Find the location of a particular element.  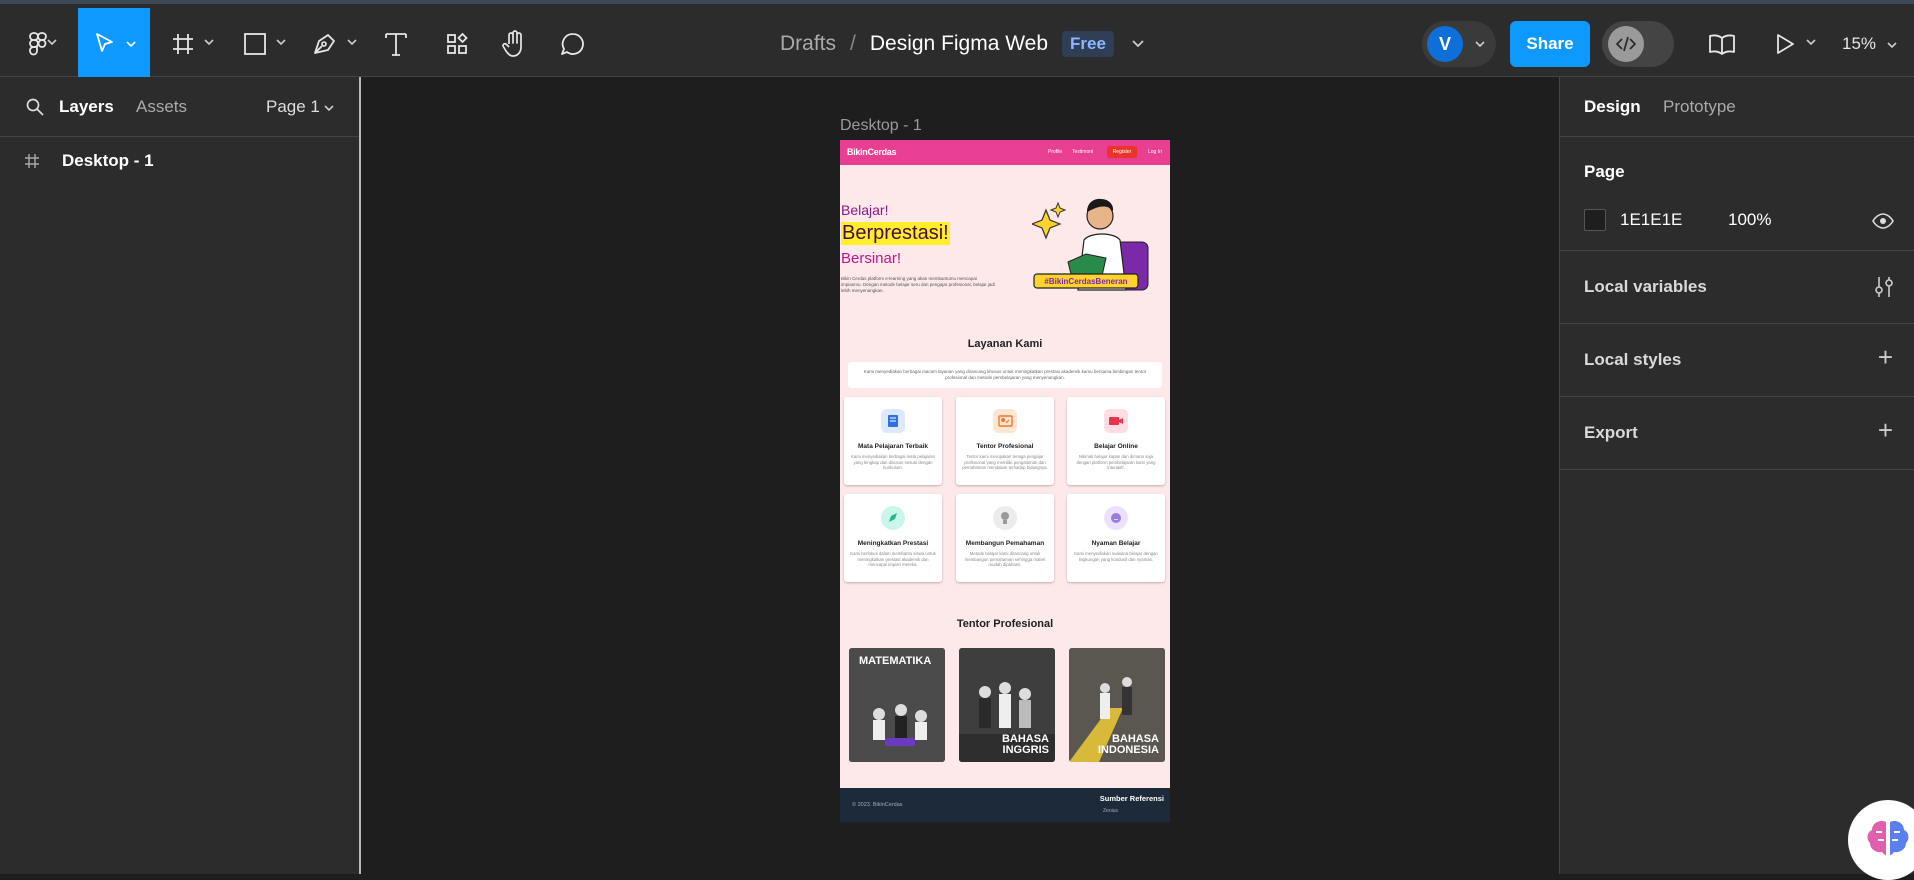

page-opacity-value: 100% is located at coordinates (1749, 220).